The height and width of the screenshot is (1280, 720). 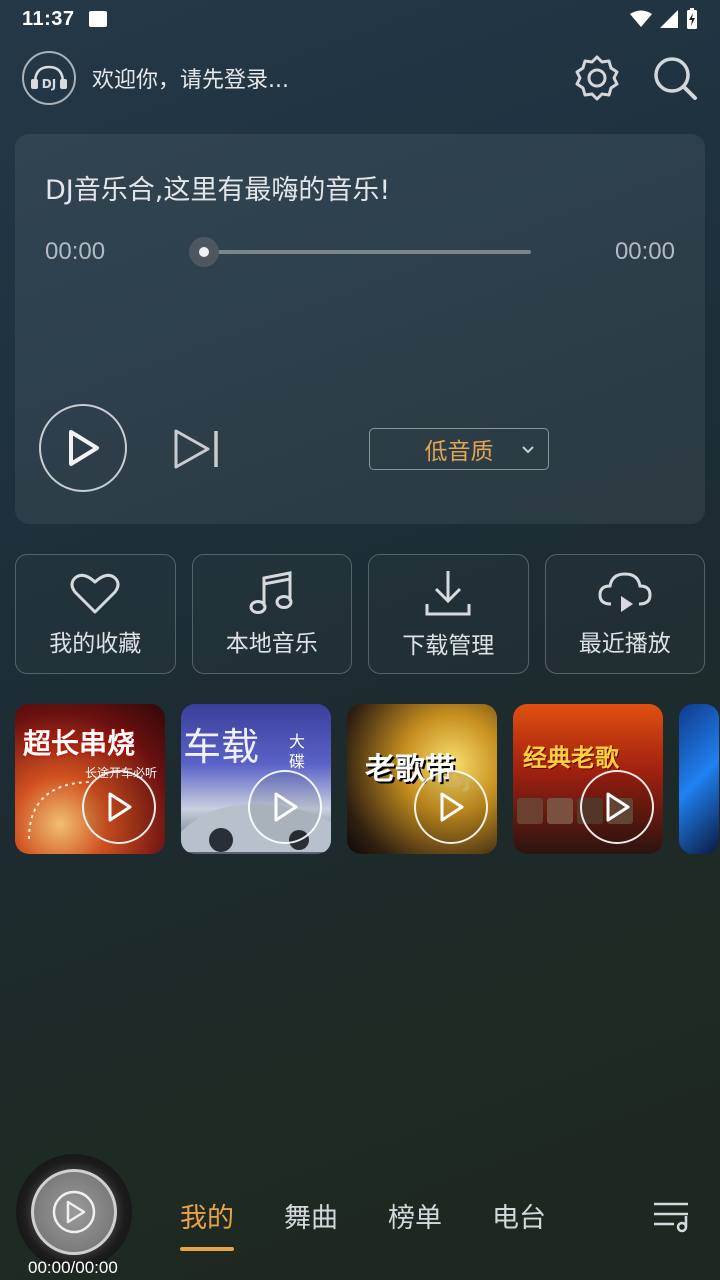 I want to click on download-manager-label: 下载管理, so click(x=448, y=646).